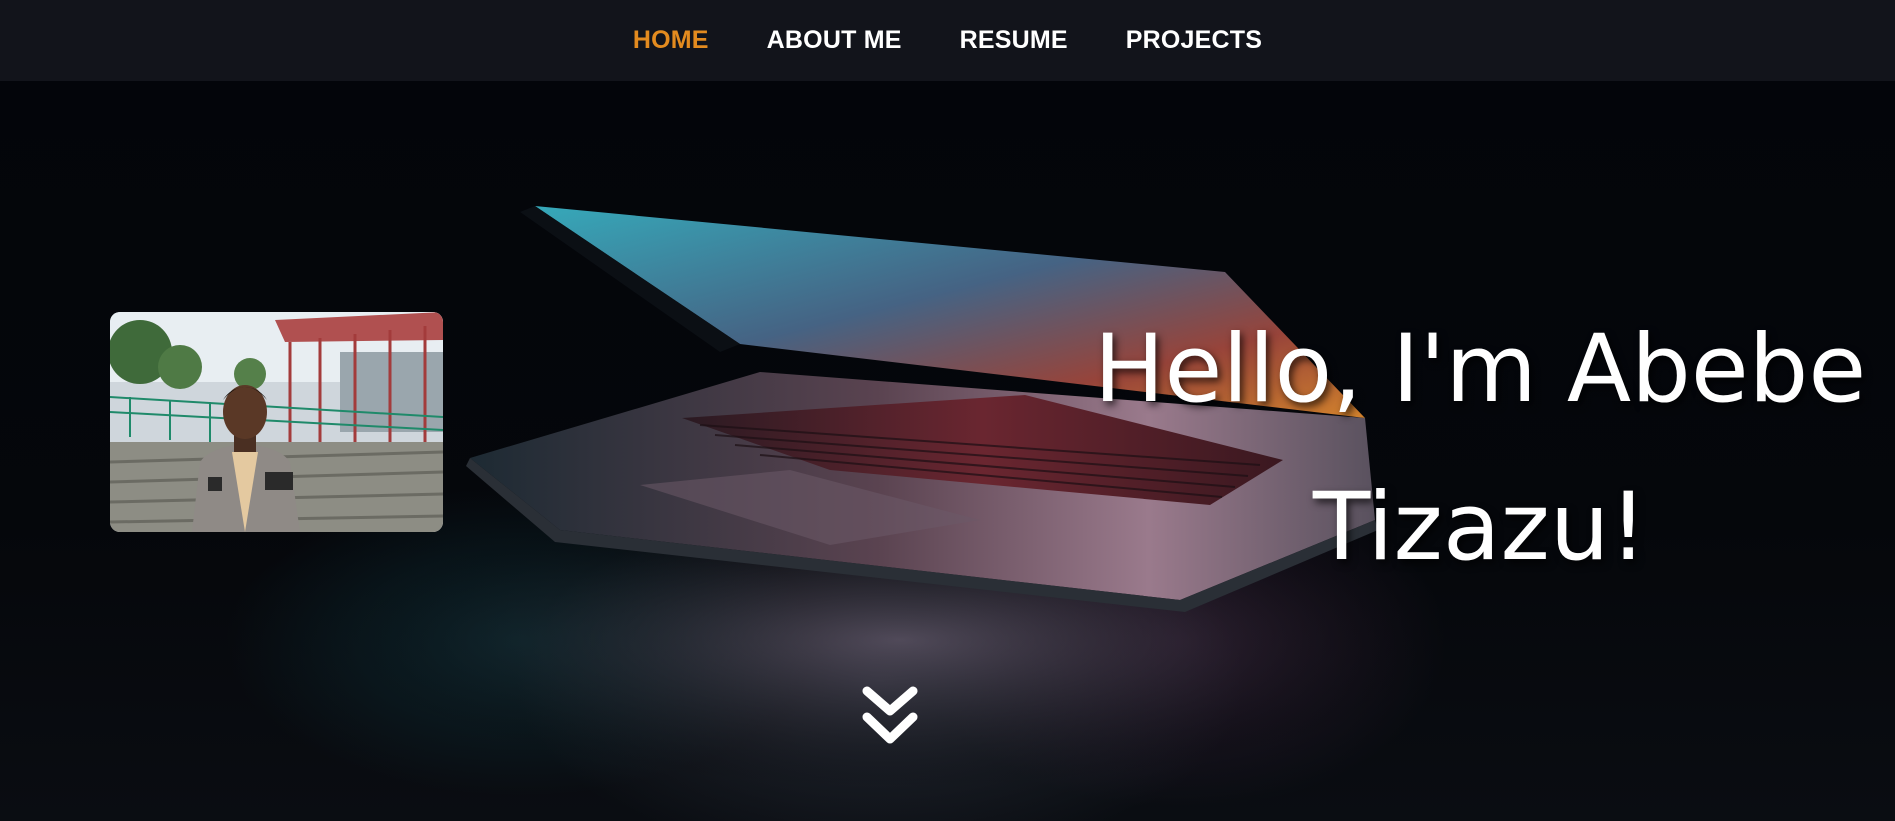 The width and height of the screenshot is (1895, 821). Describe the element at coordinates (1480, 448) in the screenshot. I see `hero-title: Hello, I'm Abebe Tizazu!` at that location.